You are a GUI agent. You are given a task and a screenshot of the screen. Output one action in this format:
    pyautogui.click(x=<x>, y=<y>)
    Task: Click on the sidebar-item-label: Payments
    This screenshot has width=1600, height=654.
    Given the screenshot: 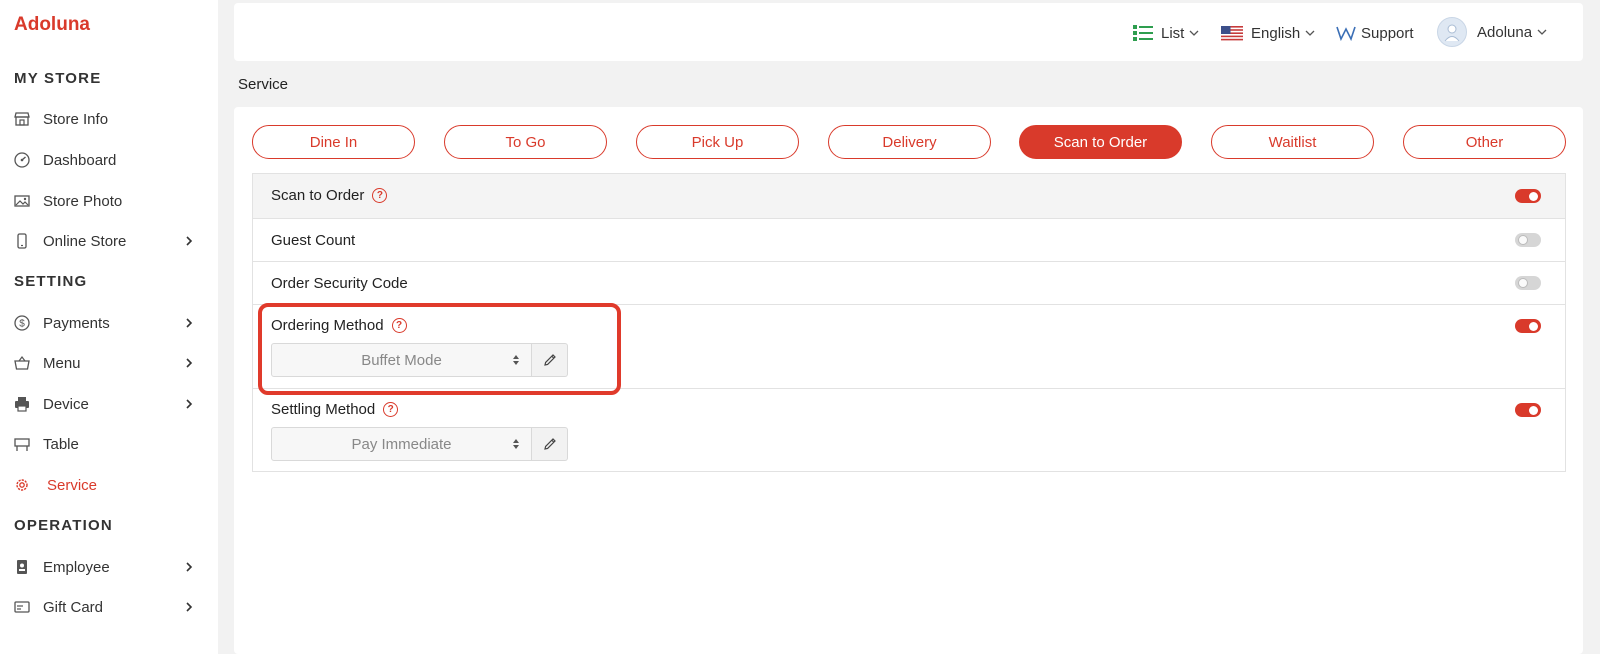 What is the action you would take?
    pyautogui.click(x=76, y=323)
    